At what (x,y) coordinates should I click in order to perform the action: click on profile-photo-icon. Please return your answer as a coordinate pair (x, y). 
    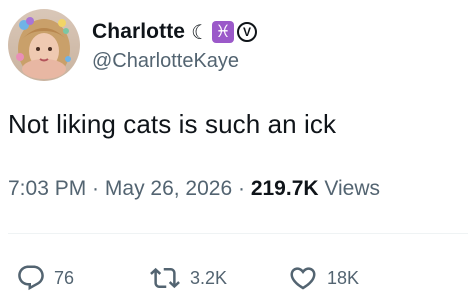
    Looking at the image, I should click on (44, 45).